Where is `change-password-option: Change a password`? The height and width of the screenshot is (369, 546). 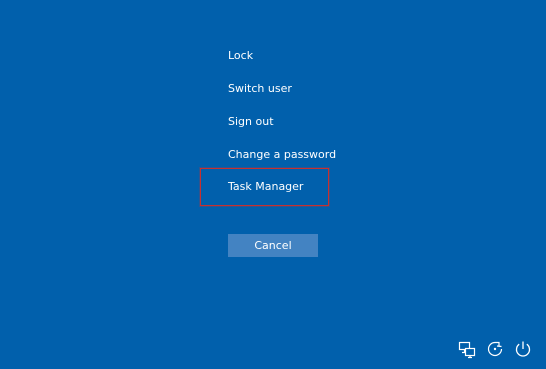
change-password-option: Change a password is located at coordinates (282, 155).